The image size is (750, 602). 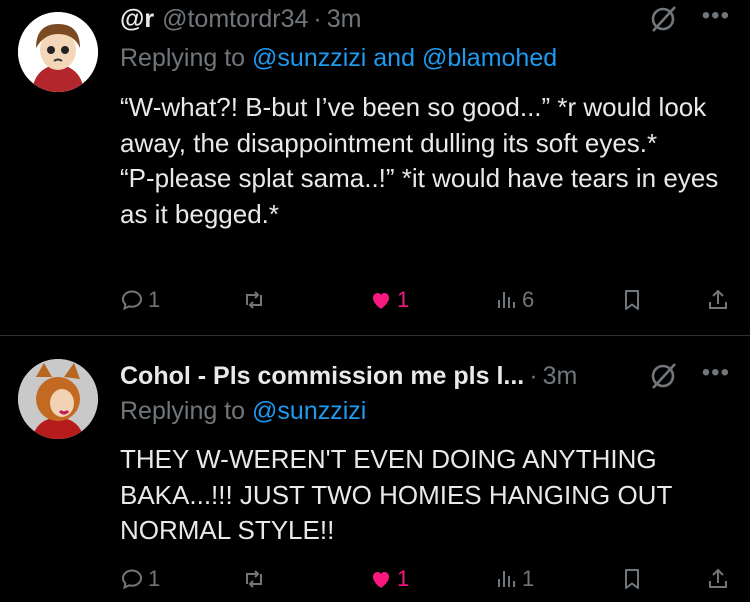 I want to click on replying-to: Replying to @sunzzizi, so click(x=243, y=411).